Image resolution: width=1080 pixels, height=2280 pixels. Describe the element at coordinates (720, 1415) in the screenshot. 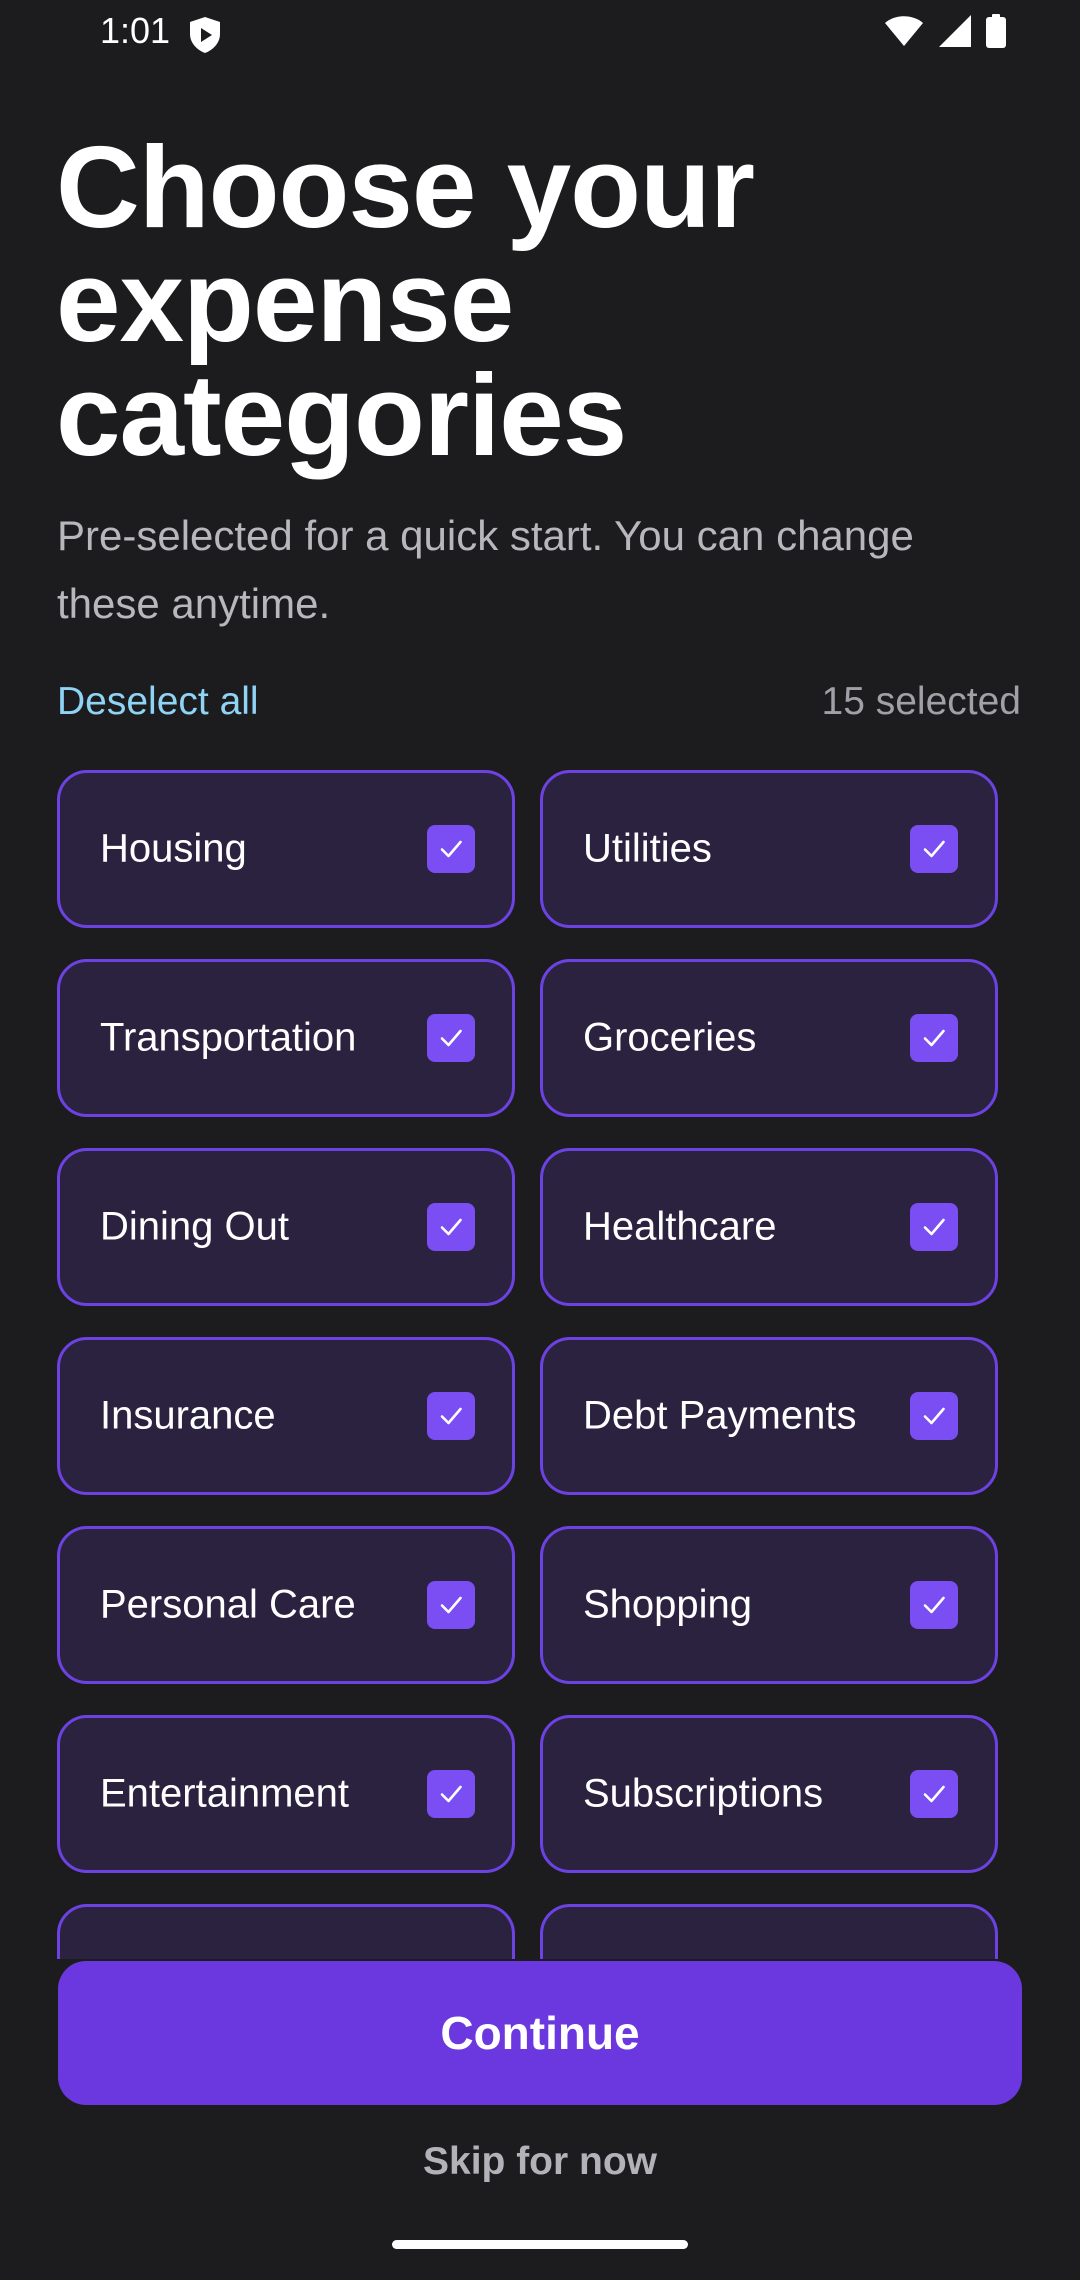

I see `category-label: Debt Payments` at that location.